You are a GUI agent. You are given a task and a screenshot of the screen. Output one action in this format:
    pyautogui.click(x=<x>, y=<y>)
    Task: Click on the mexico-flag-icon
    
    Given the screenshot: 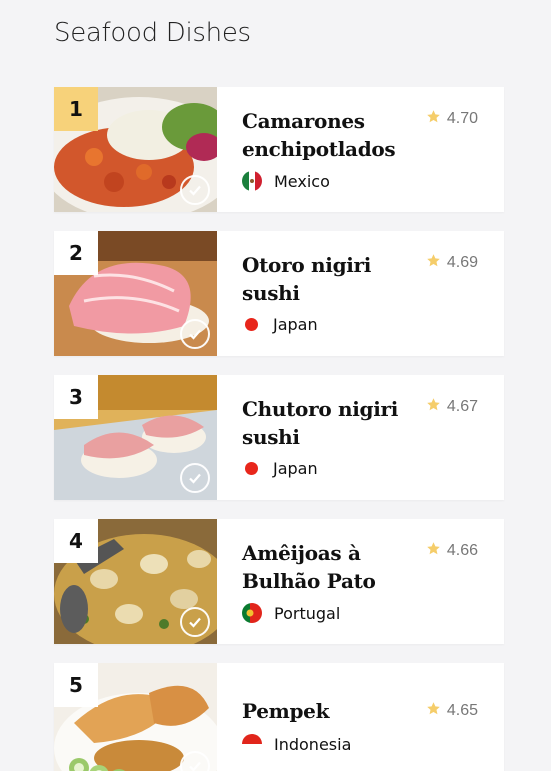 What is the action you would take?
    pyautogui.click(x=252, y=181)
    